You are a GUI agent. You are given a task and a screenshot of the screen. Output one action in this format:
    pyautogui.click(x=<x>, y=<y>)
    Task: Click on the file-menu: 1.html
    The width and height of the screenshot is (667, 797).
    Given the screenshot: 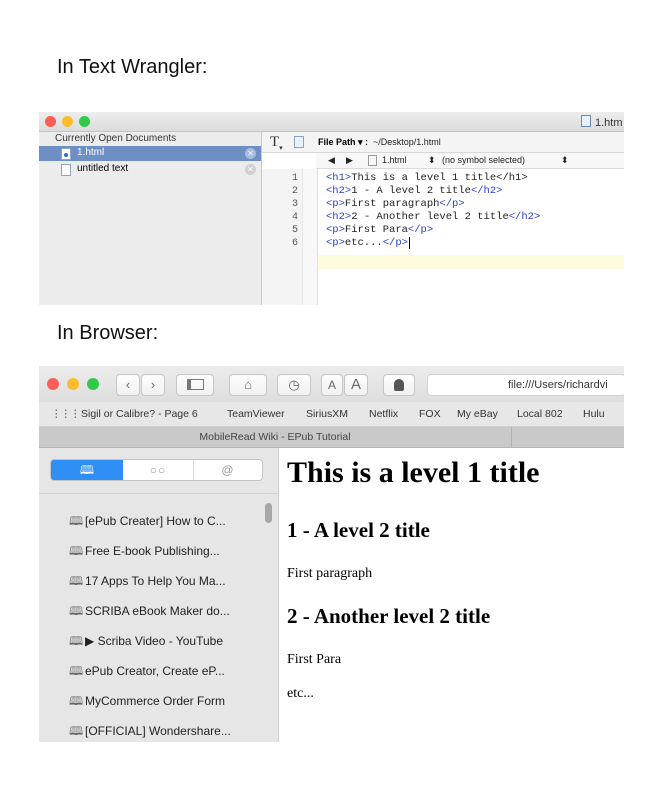 What is the action you would take?
    pyautogui.click(x=394, y=160)
    